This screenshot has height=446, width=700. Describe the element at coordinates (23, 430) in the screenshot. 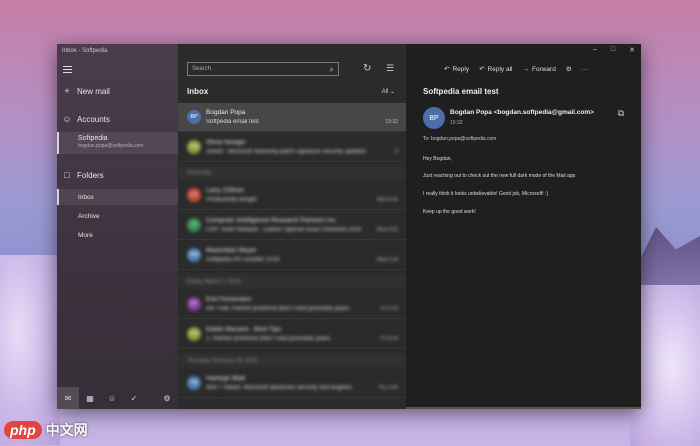

I see `watermark-brand: php` at that location.